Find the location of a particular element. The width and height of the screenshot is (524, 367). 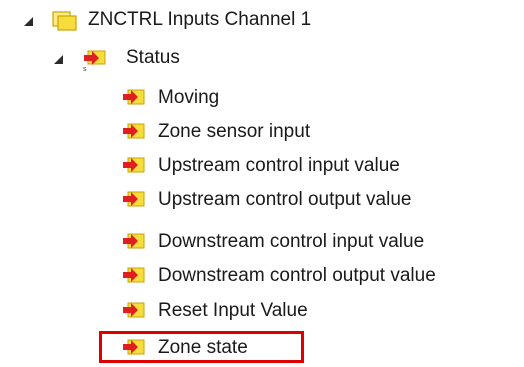

tree-node-root-label: ZNCTRL Inputs Channel 1 is located at coordinates (200, 19).